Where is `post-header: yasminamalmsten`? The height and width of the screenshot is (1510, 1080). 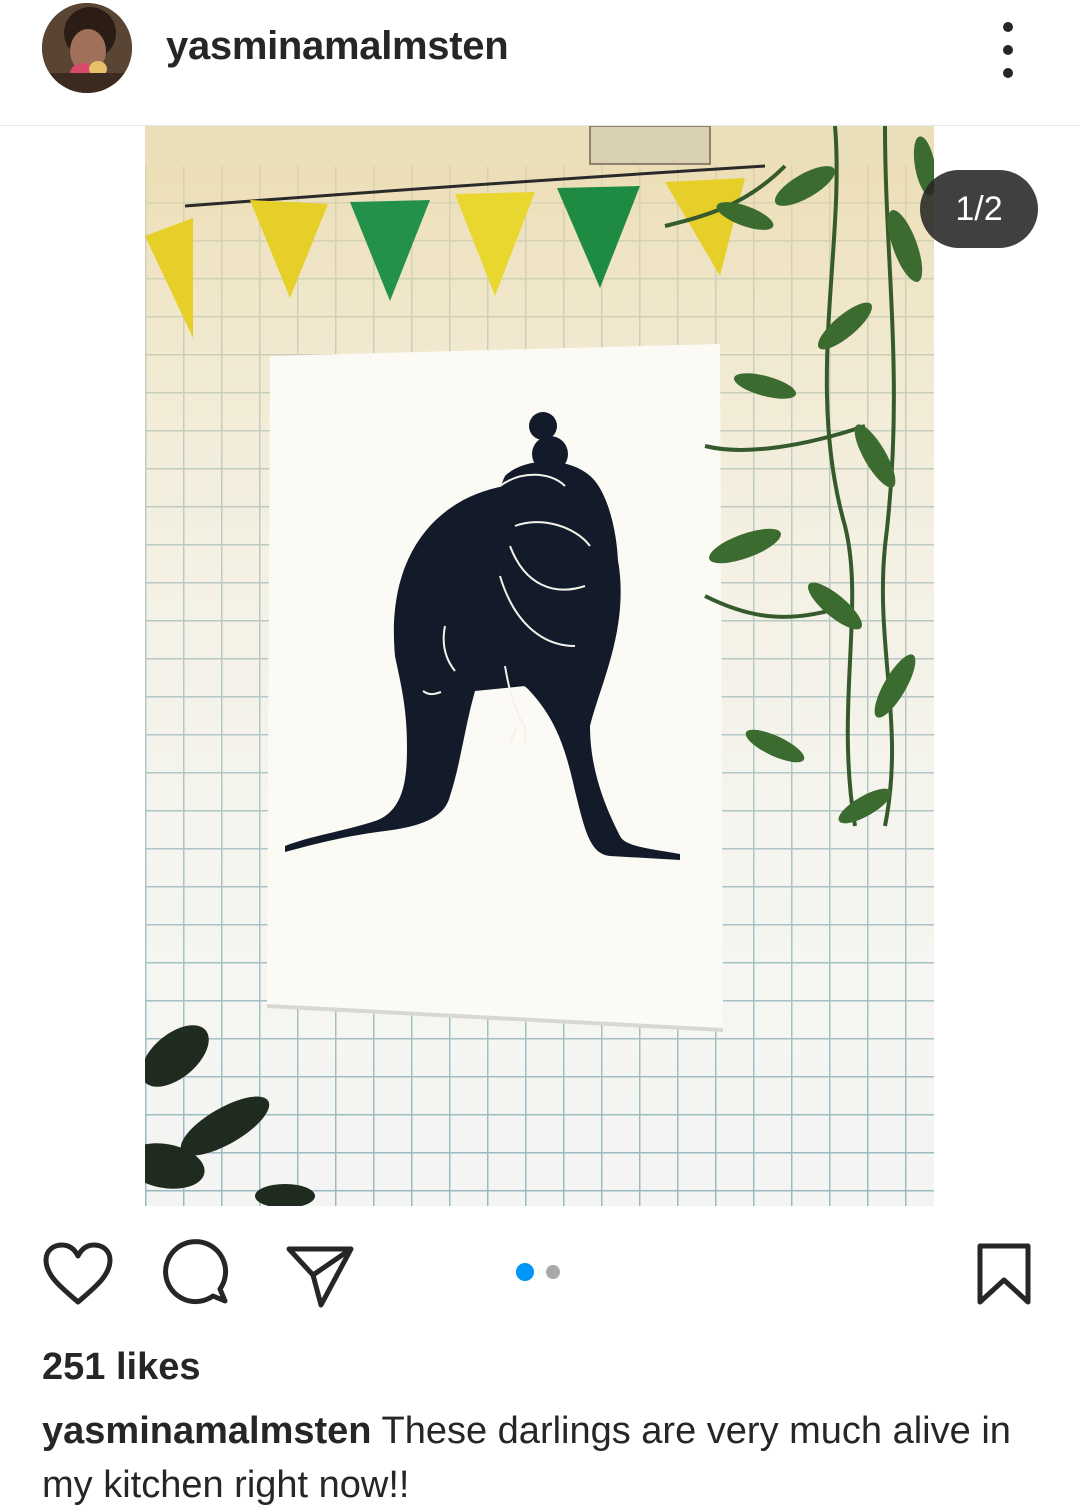
post-header: yasminamalmsten is located at coordinates (540, 63).